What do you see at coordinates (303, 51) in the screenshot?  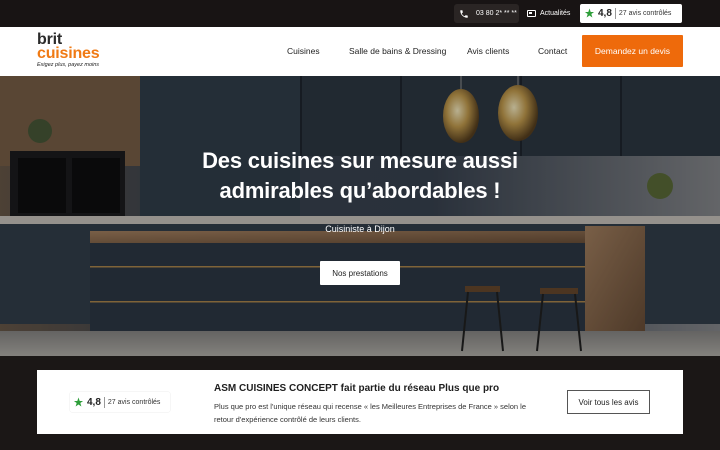 I see `nav-cuisines: Cuisines` at bounding box center [303, 51].